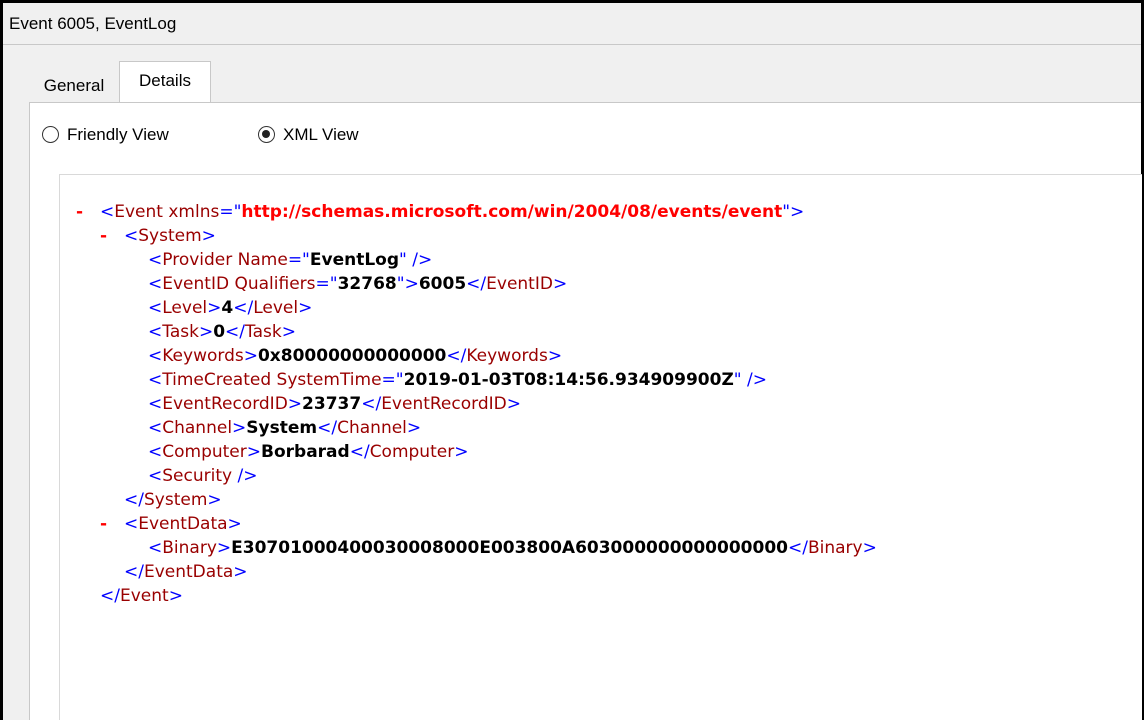 Image resolution: width=1144 pixels, height=720 pixels. Describe the element at coordinates (203, 356) in the screenshot. I see `keywords-tag: Keywords` at that location.